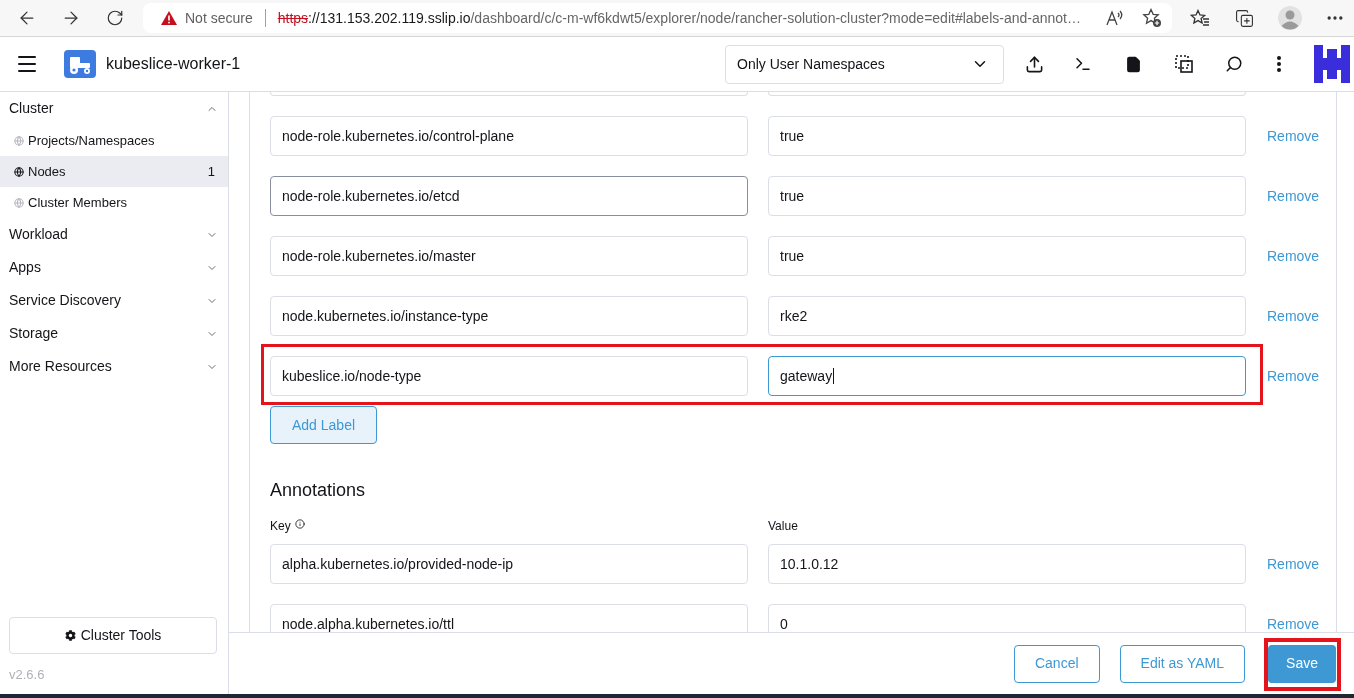  Describe the element at coordinates (1244, 18) in the screenshot. I see `collections-icon` at that location.